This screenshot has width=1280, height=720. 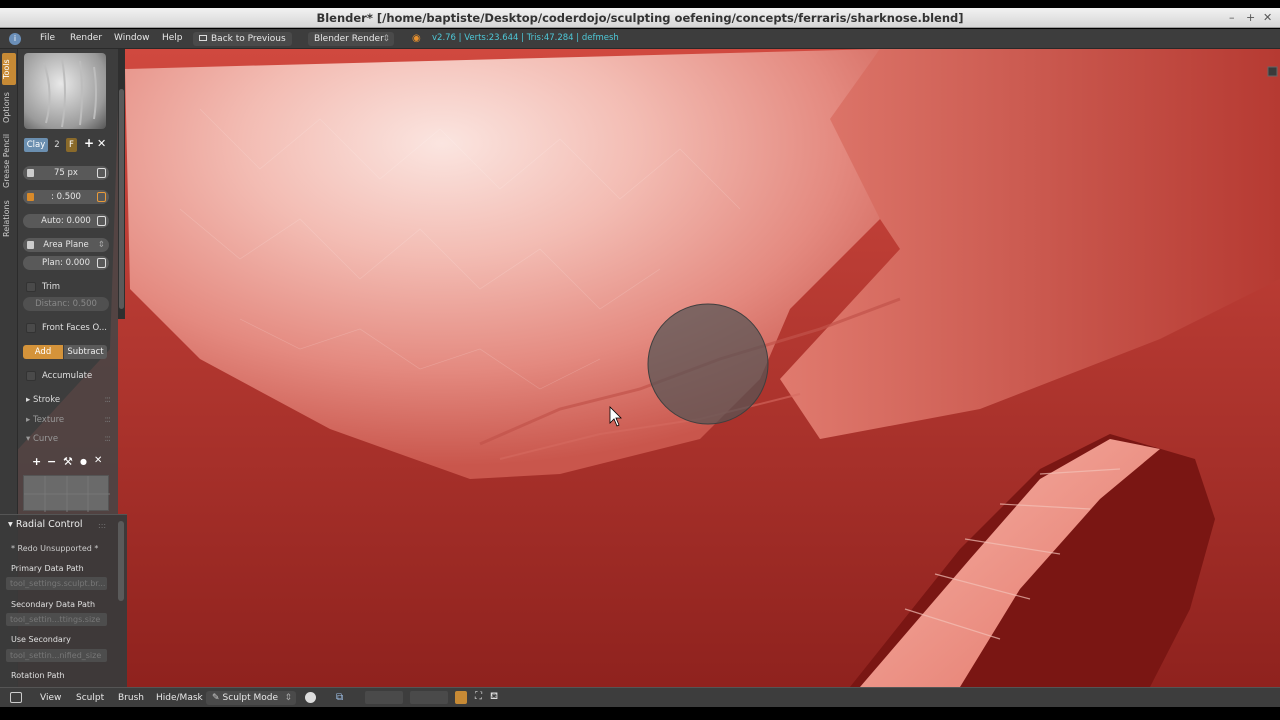 What do you see at coordinates (31, 328) in the screenshot?
I see `front-faces-checkbox` at bounding box center [31, 328].